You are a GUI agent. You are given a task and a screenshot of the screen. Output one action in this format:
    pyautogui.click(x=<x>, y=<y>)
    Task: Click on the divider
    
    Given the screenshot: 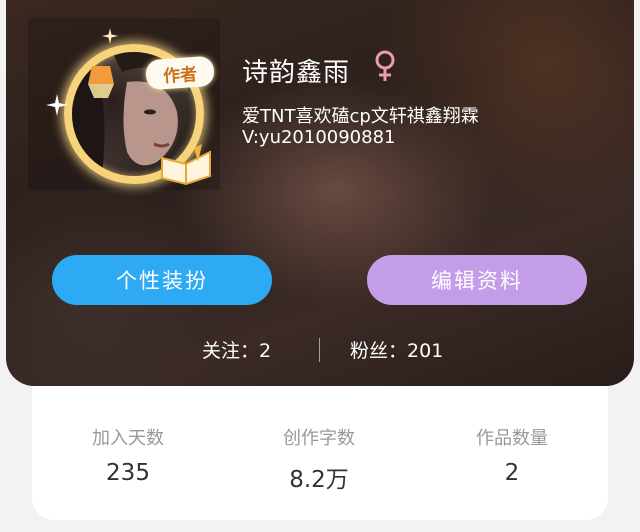 What is the action you would take?
    pyautogui.click(x=319, y=350)
    